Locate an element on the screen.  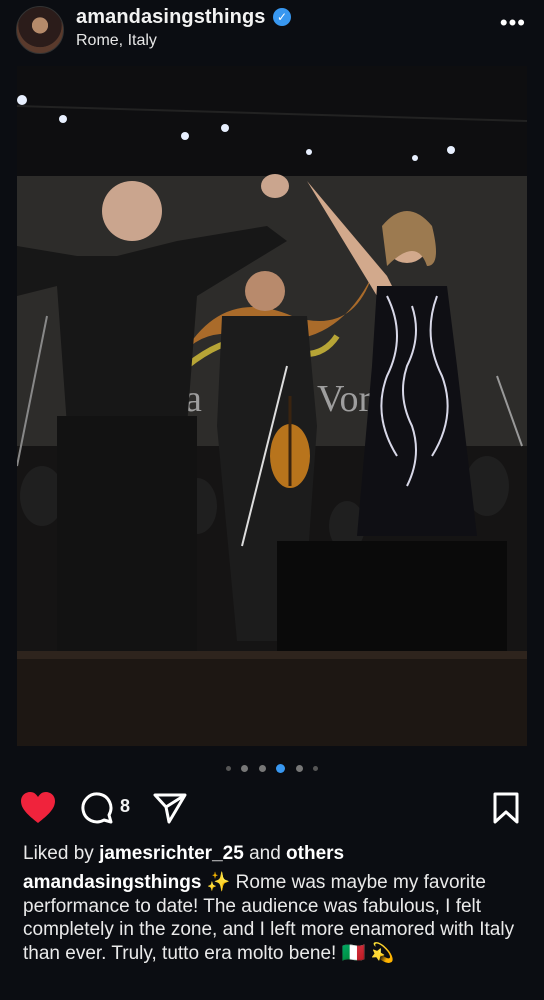
carousel-indicator is located at coordinates (272, 768).